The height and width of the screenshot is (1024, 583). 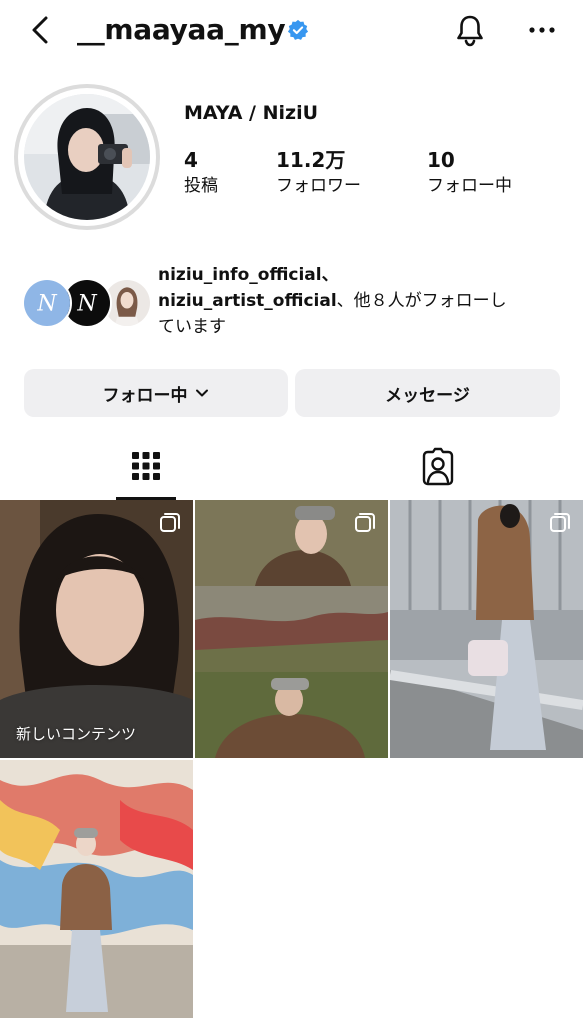 What do you see at coordinates (251, 113) in the screenshot?
I see `display-name: MAYA / NiziU` at bounding box center [251, 113].